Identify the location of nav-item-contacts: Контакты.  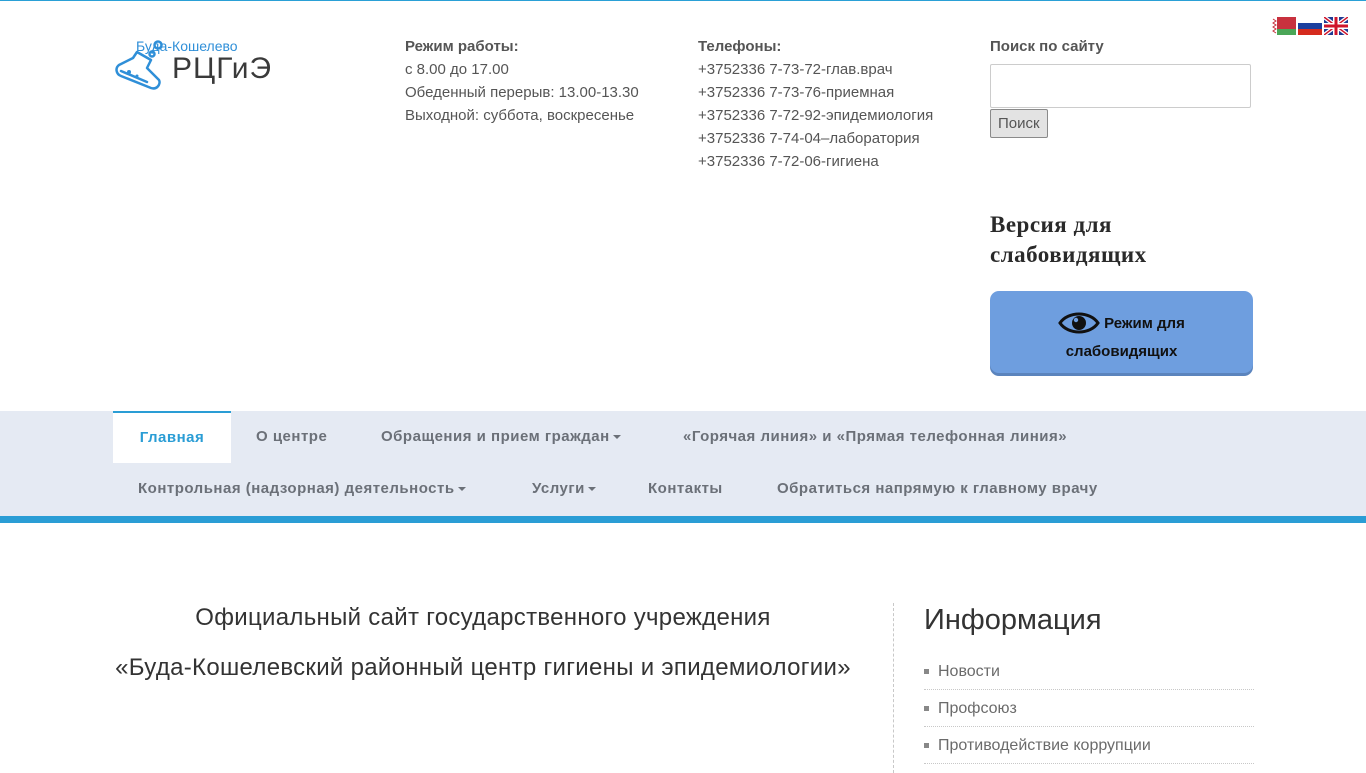
(685, 489).